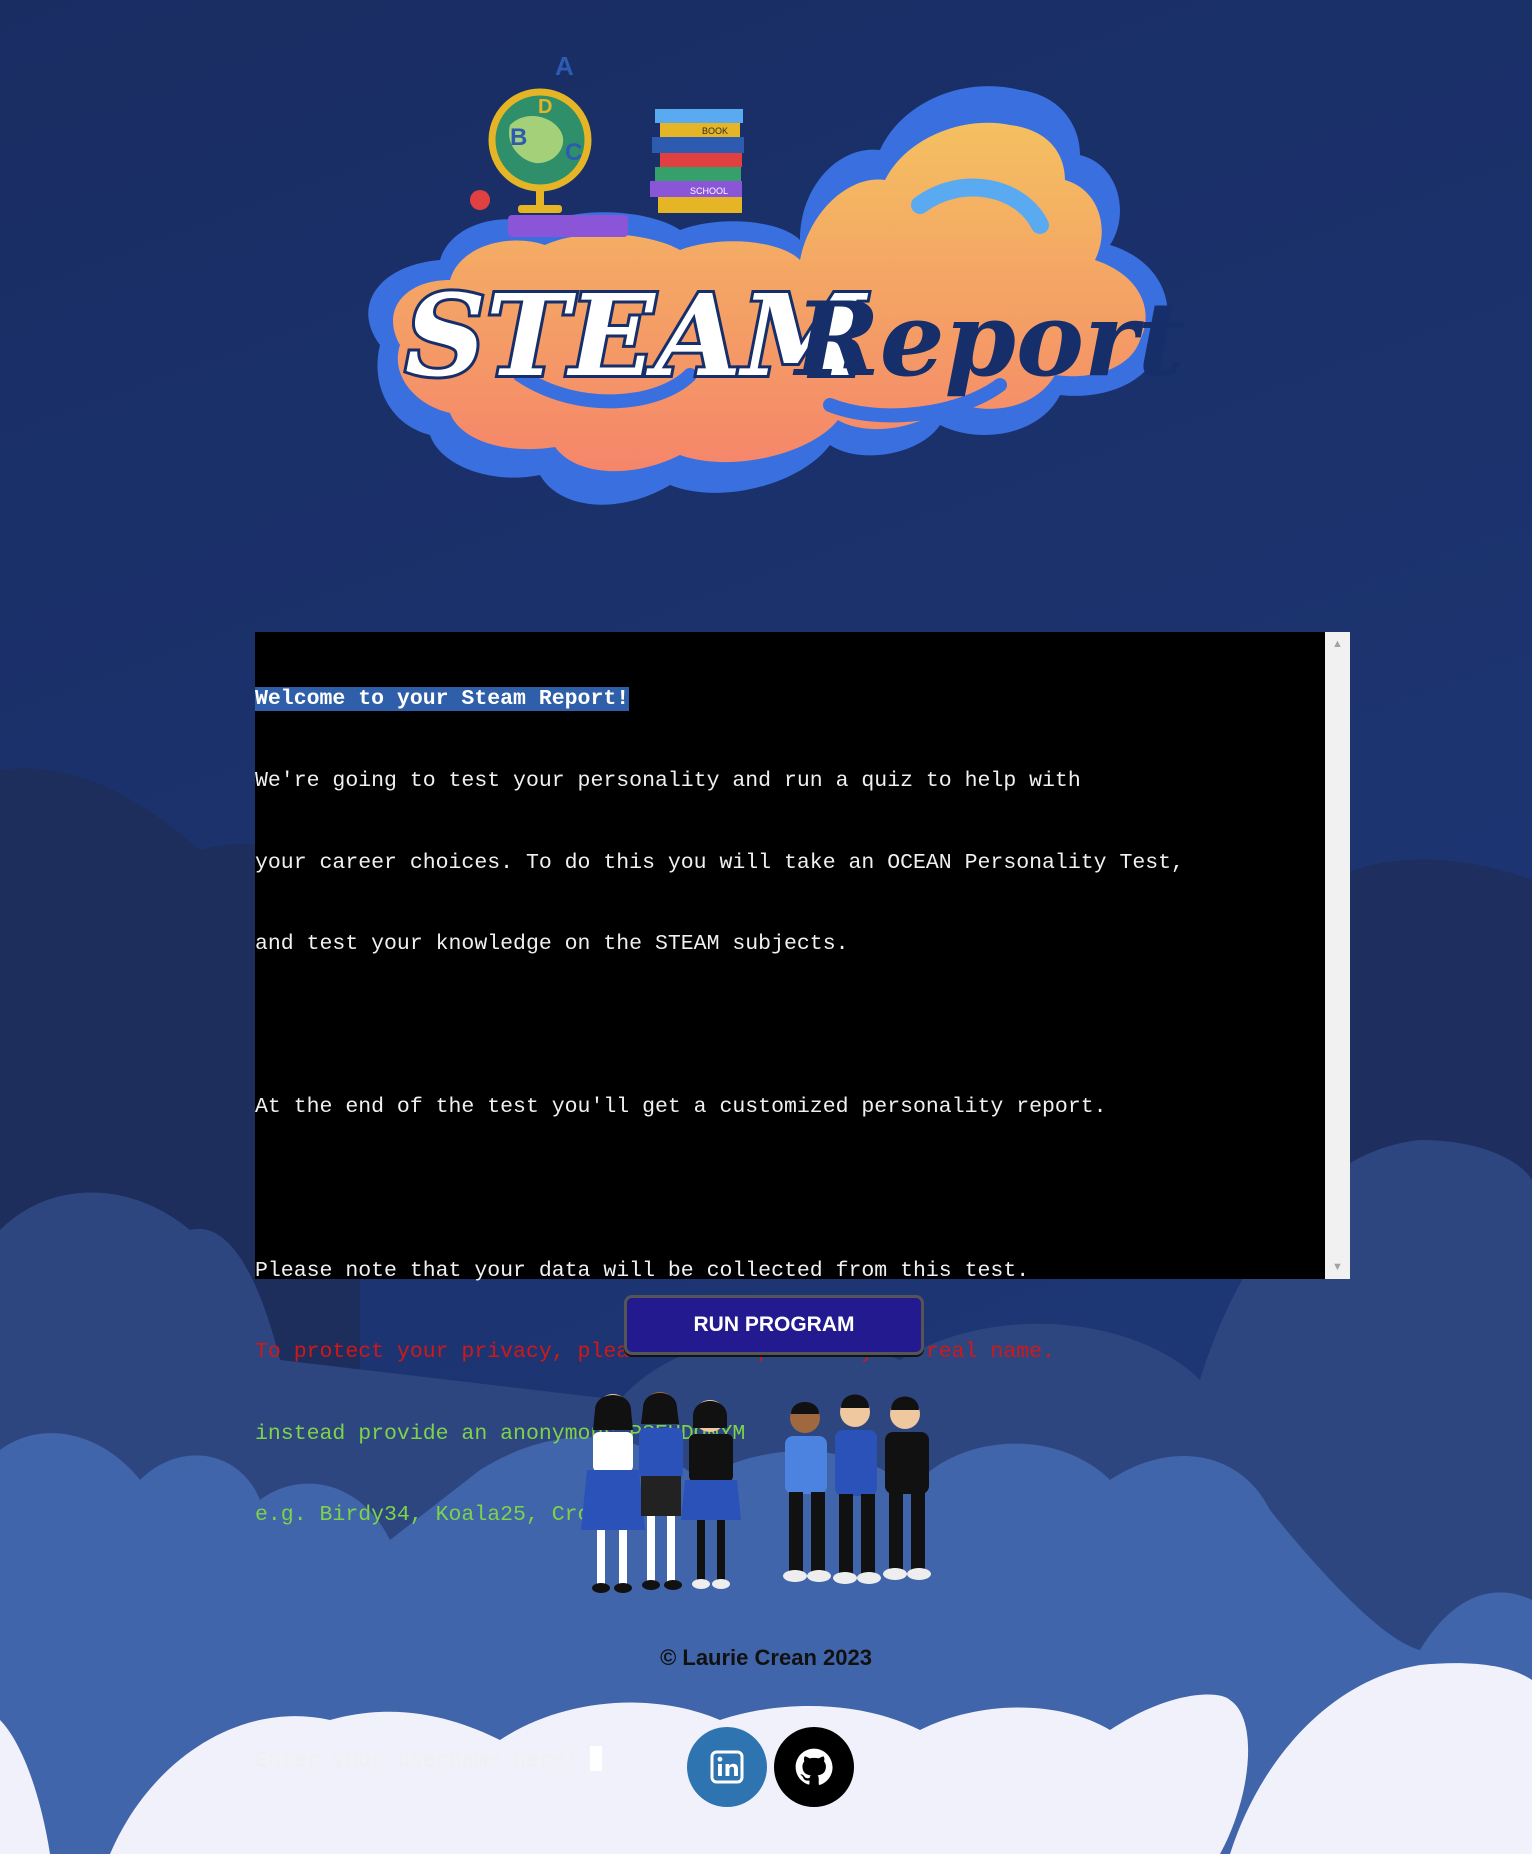 The height and width of the screenshot is (1854, 1532). I want to click on students-illustration, so click(756, 1492).